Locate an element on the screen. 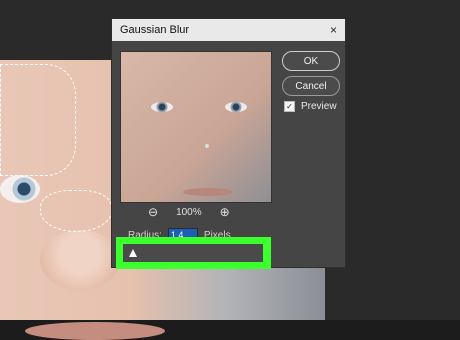 This screenshot has height=340, width=460. preview-label: Preview is located at coordinates (319, 106).